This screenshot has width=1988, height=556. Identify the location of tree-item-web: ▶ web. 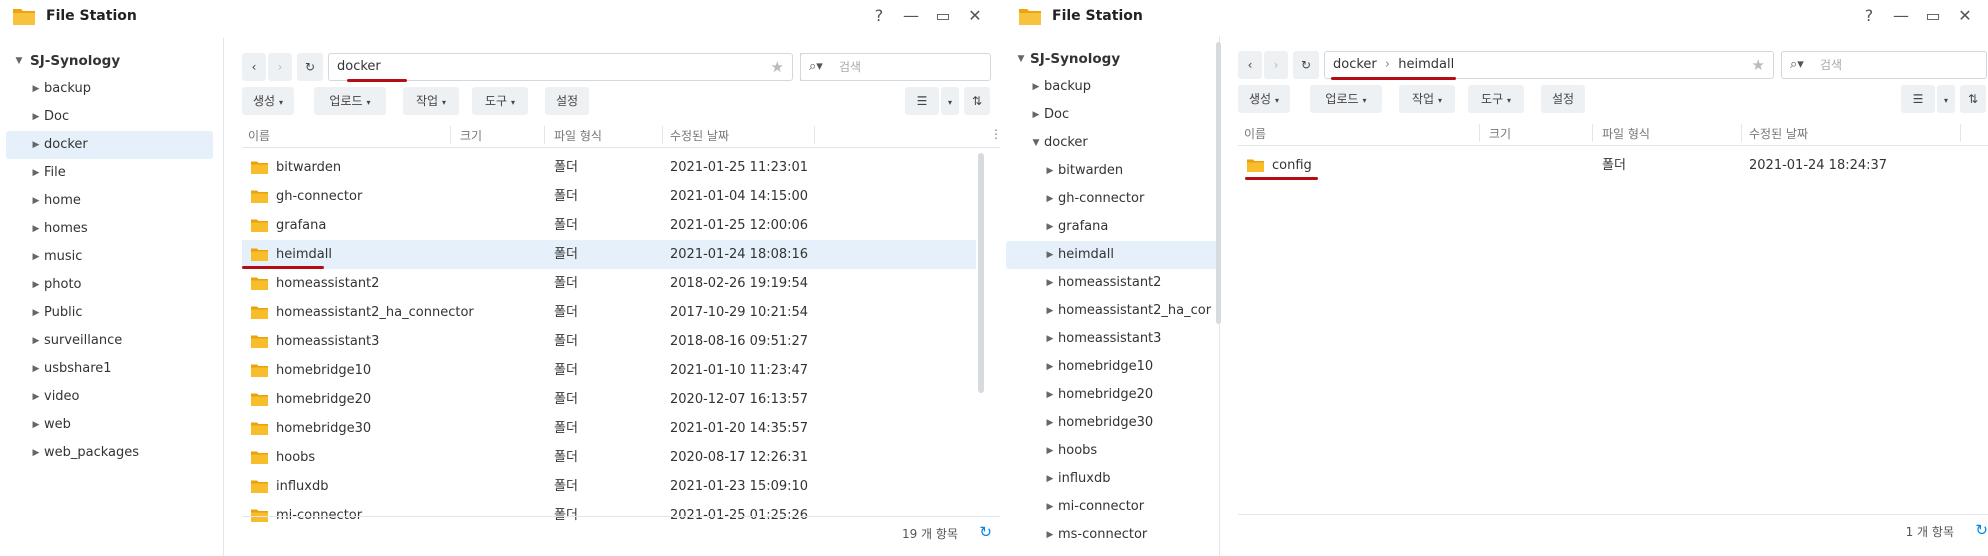
(111, 425).